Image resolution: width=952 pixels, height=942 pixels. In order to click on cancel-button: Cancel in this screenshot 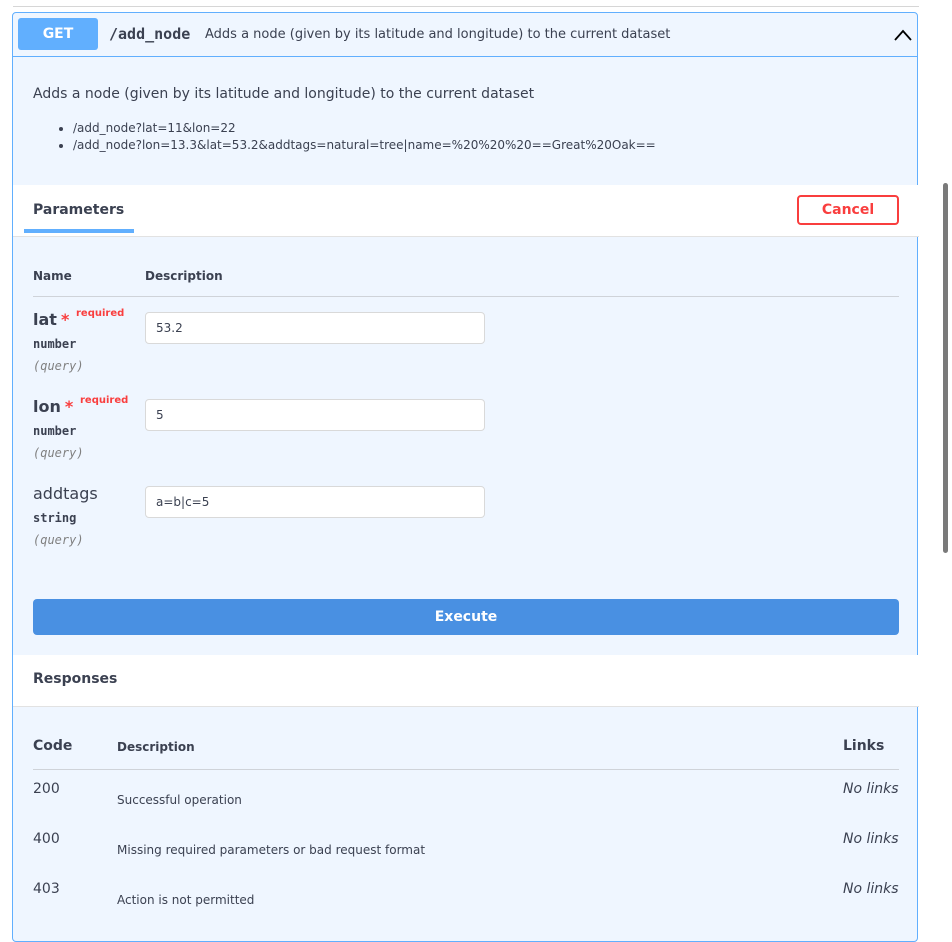, I will do `click(848, 210)`.